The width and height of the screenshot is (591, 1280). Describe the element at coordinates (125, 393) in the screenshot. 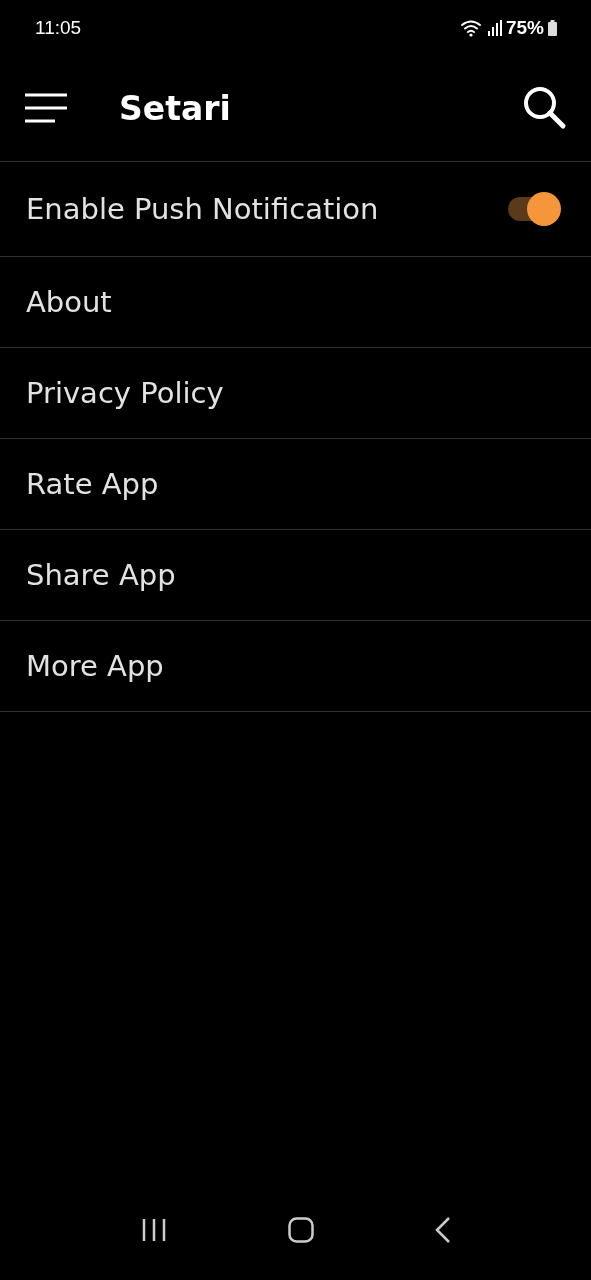

I see `menu-item: Privacy Policy` at that location.